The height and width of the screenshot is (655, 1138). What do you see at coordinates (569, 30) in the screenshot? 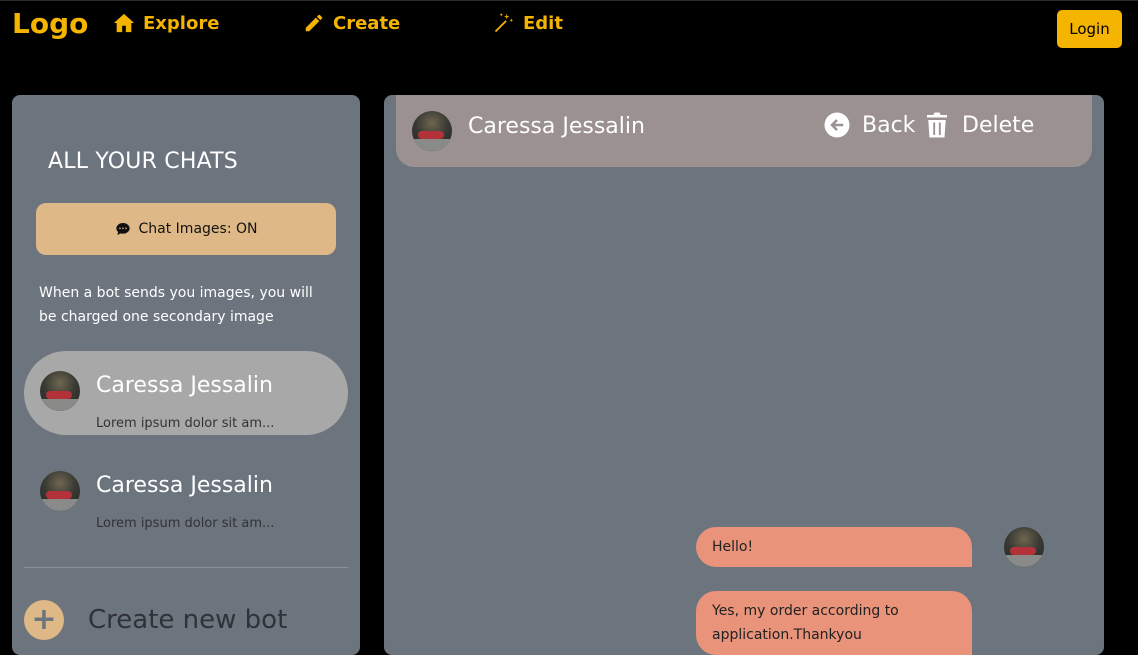
I see `top-navbar: Logo Explore Create Edit Login` at bounding box center [569, 30].